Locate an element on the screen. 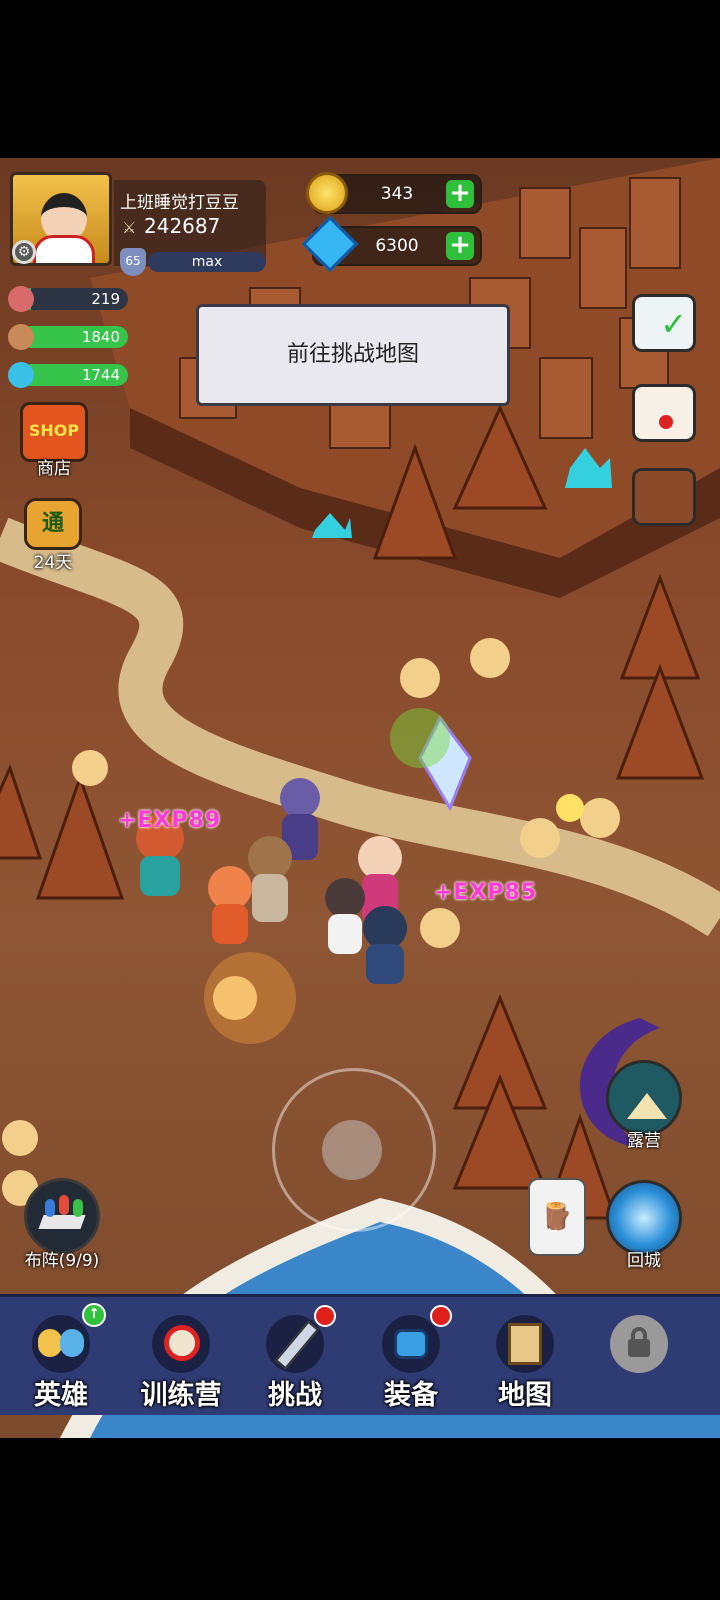 Image resolution: width=720 pixels, height=1600 pixels. player-power: 242687 is located at coordinates (182, 226).